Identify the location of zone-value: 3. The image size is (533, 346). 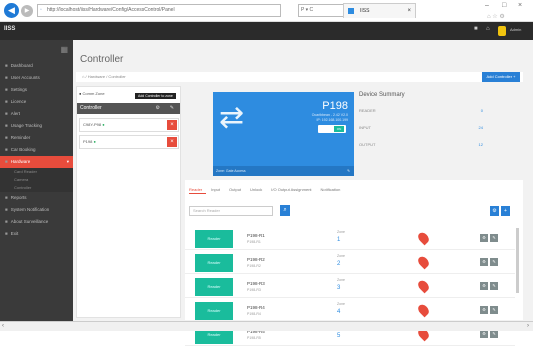
(339, 288).